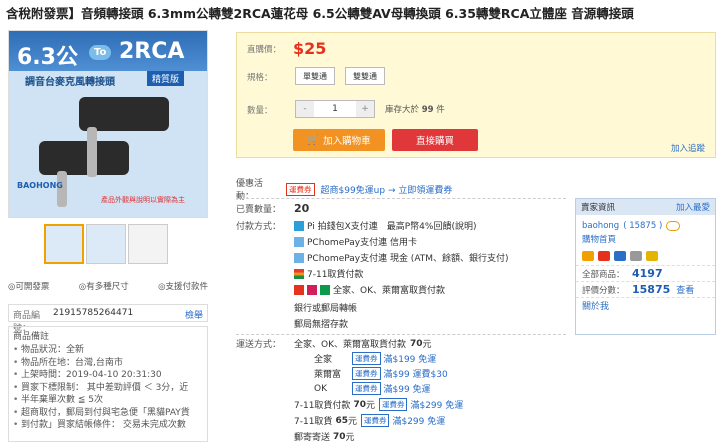 The image size is (720, 443). I want to click on payment-item: Pi 拍錢包X支付連 最高P幣4%回饋(說明), so click(392, 227).